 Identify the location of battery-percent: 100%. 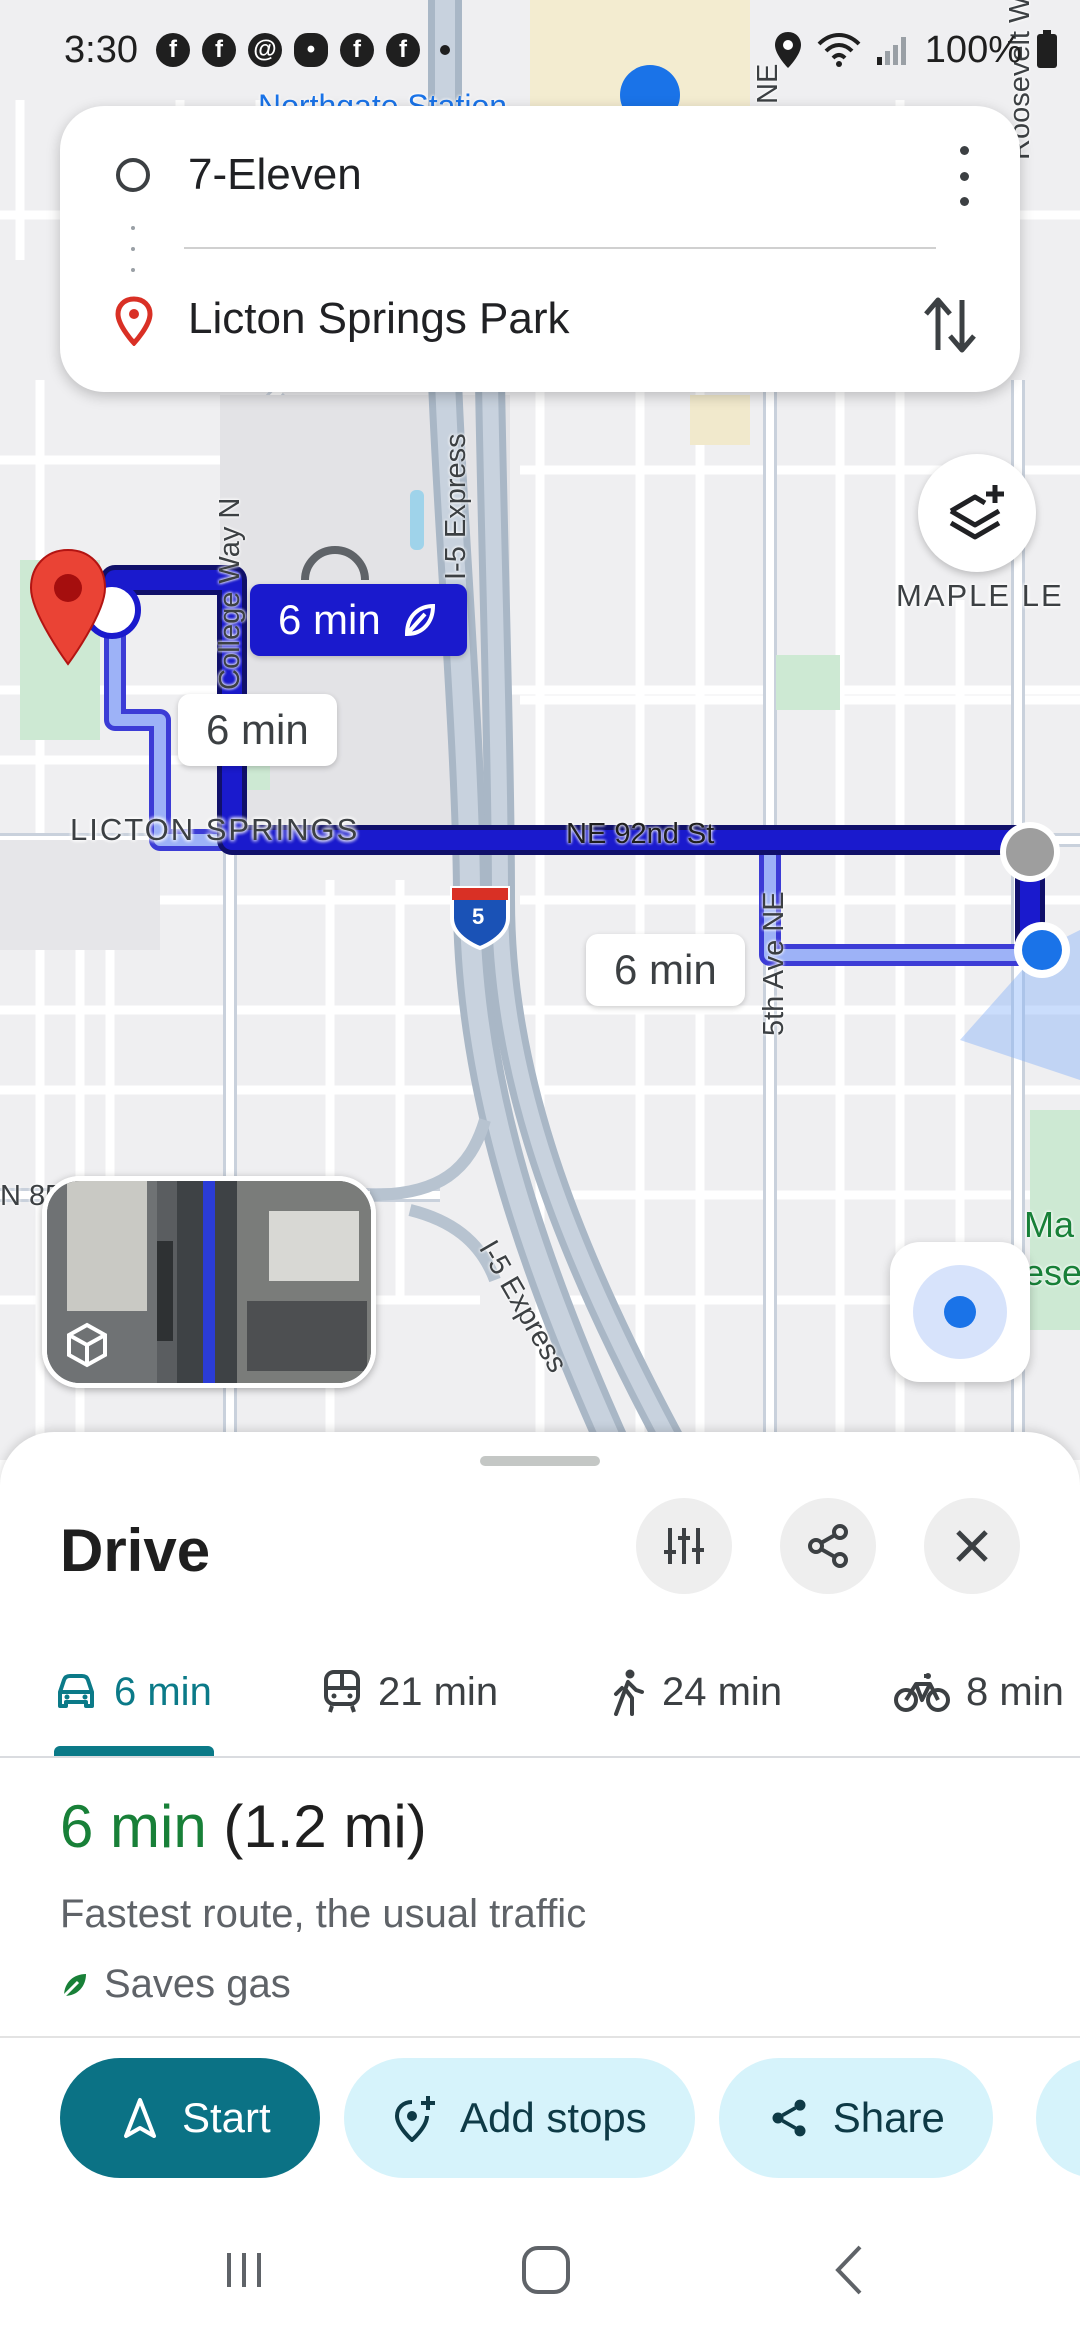
(973, 49).